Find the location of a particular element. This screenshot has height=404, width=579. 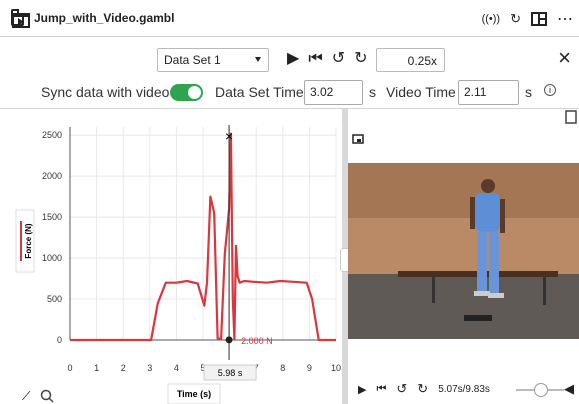

skip-to-start-icon: ⏮ is located at coordinates (315, 59).